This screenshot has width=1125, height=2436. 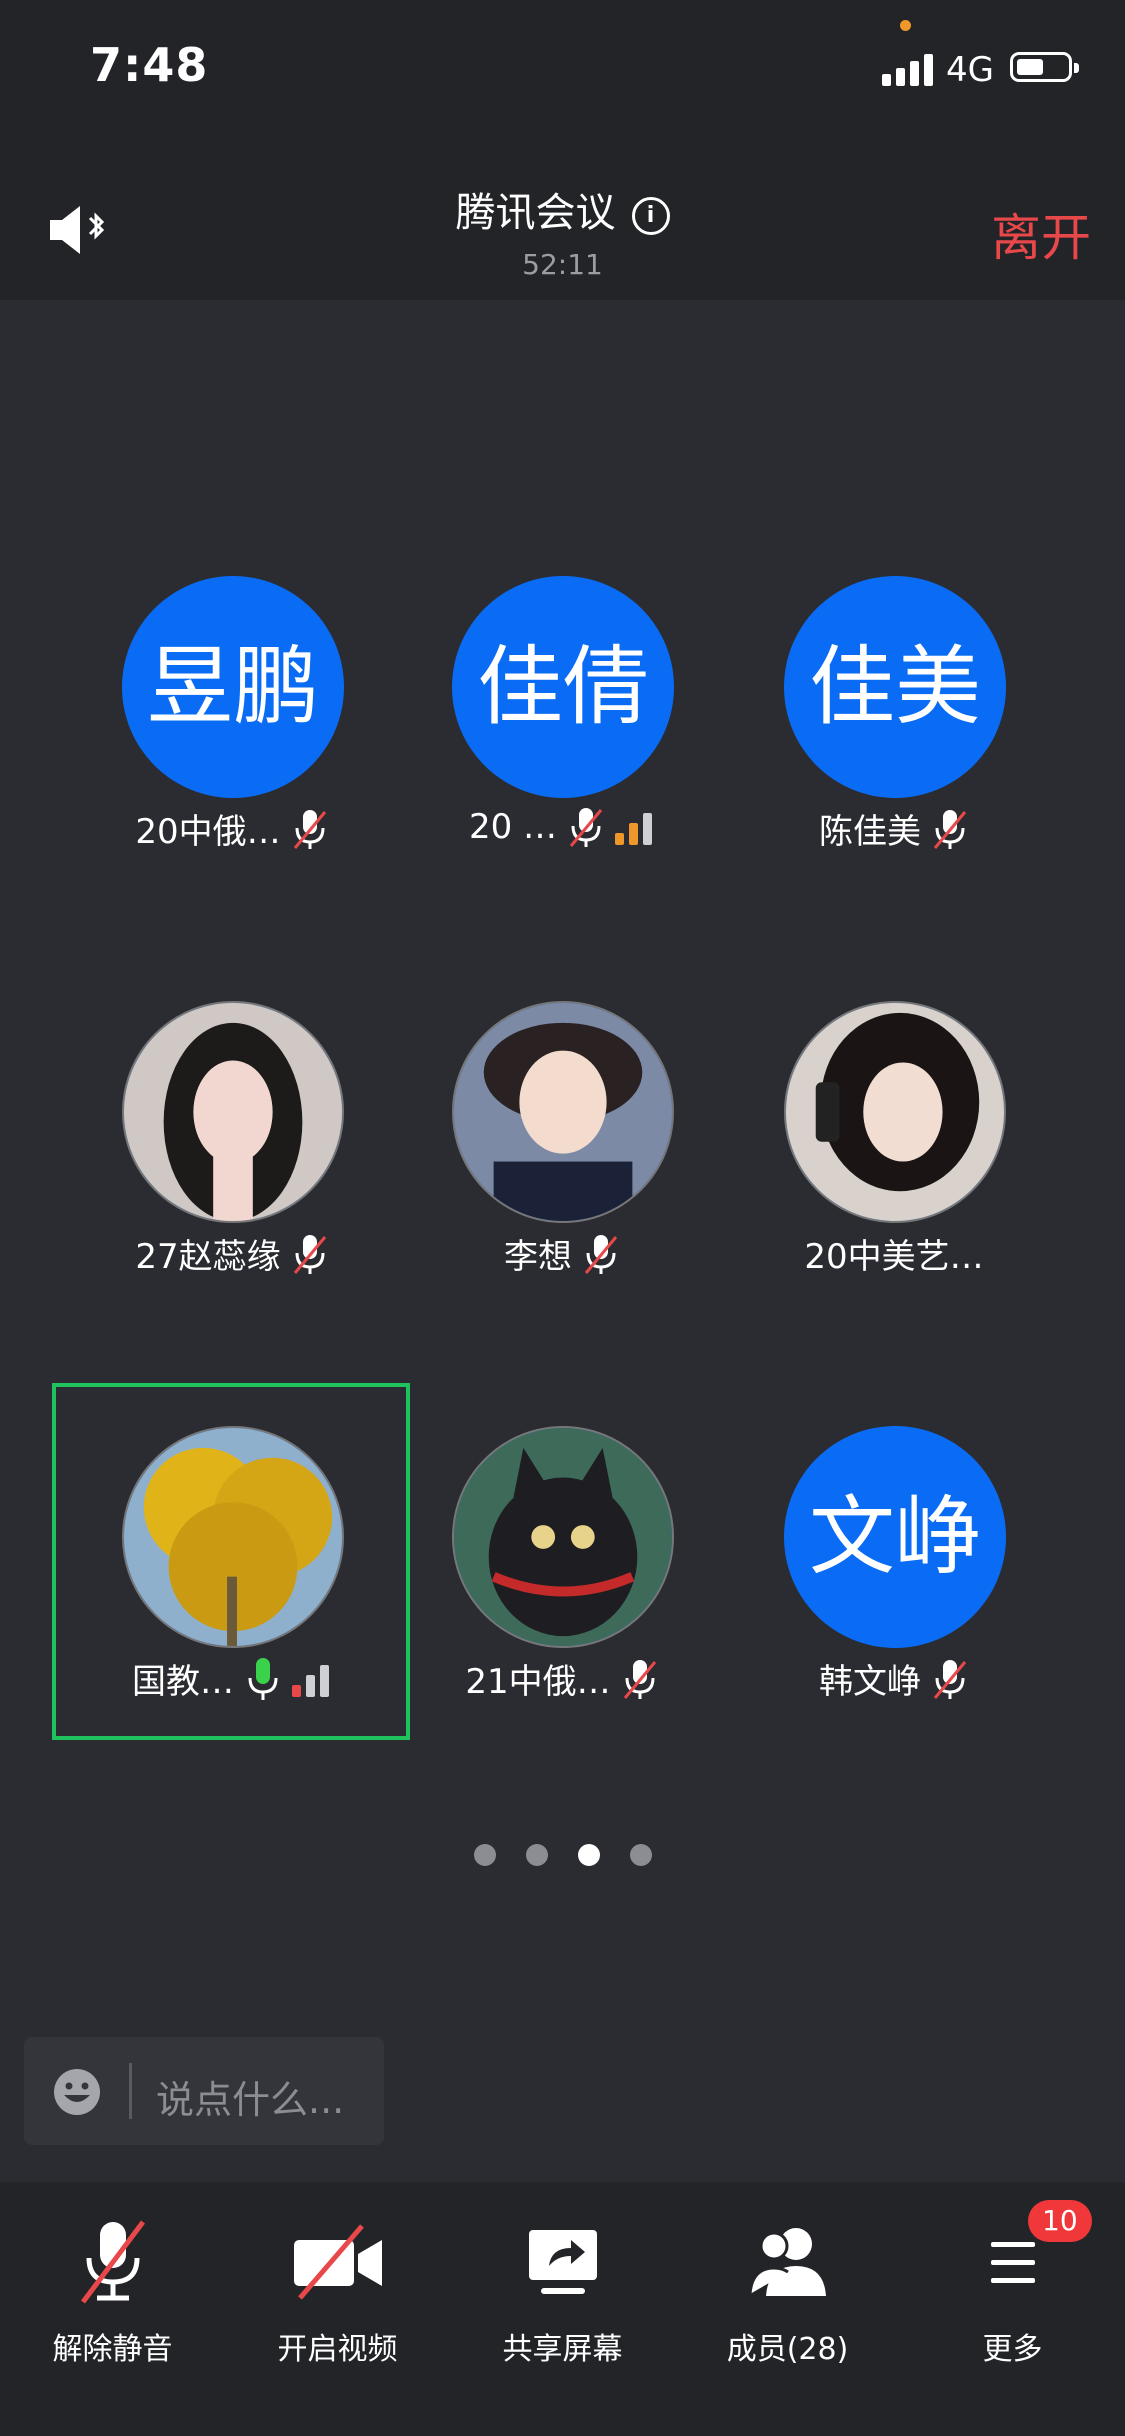 I want to click on divider, so click(x=130, y=2091).